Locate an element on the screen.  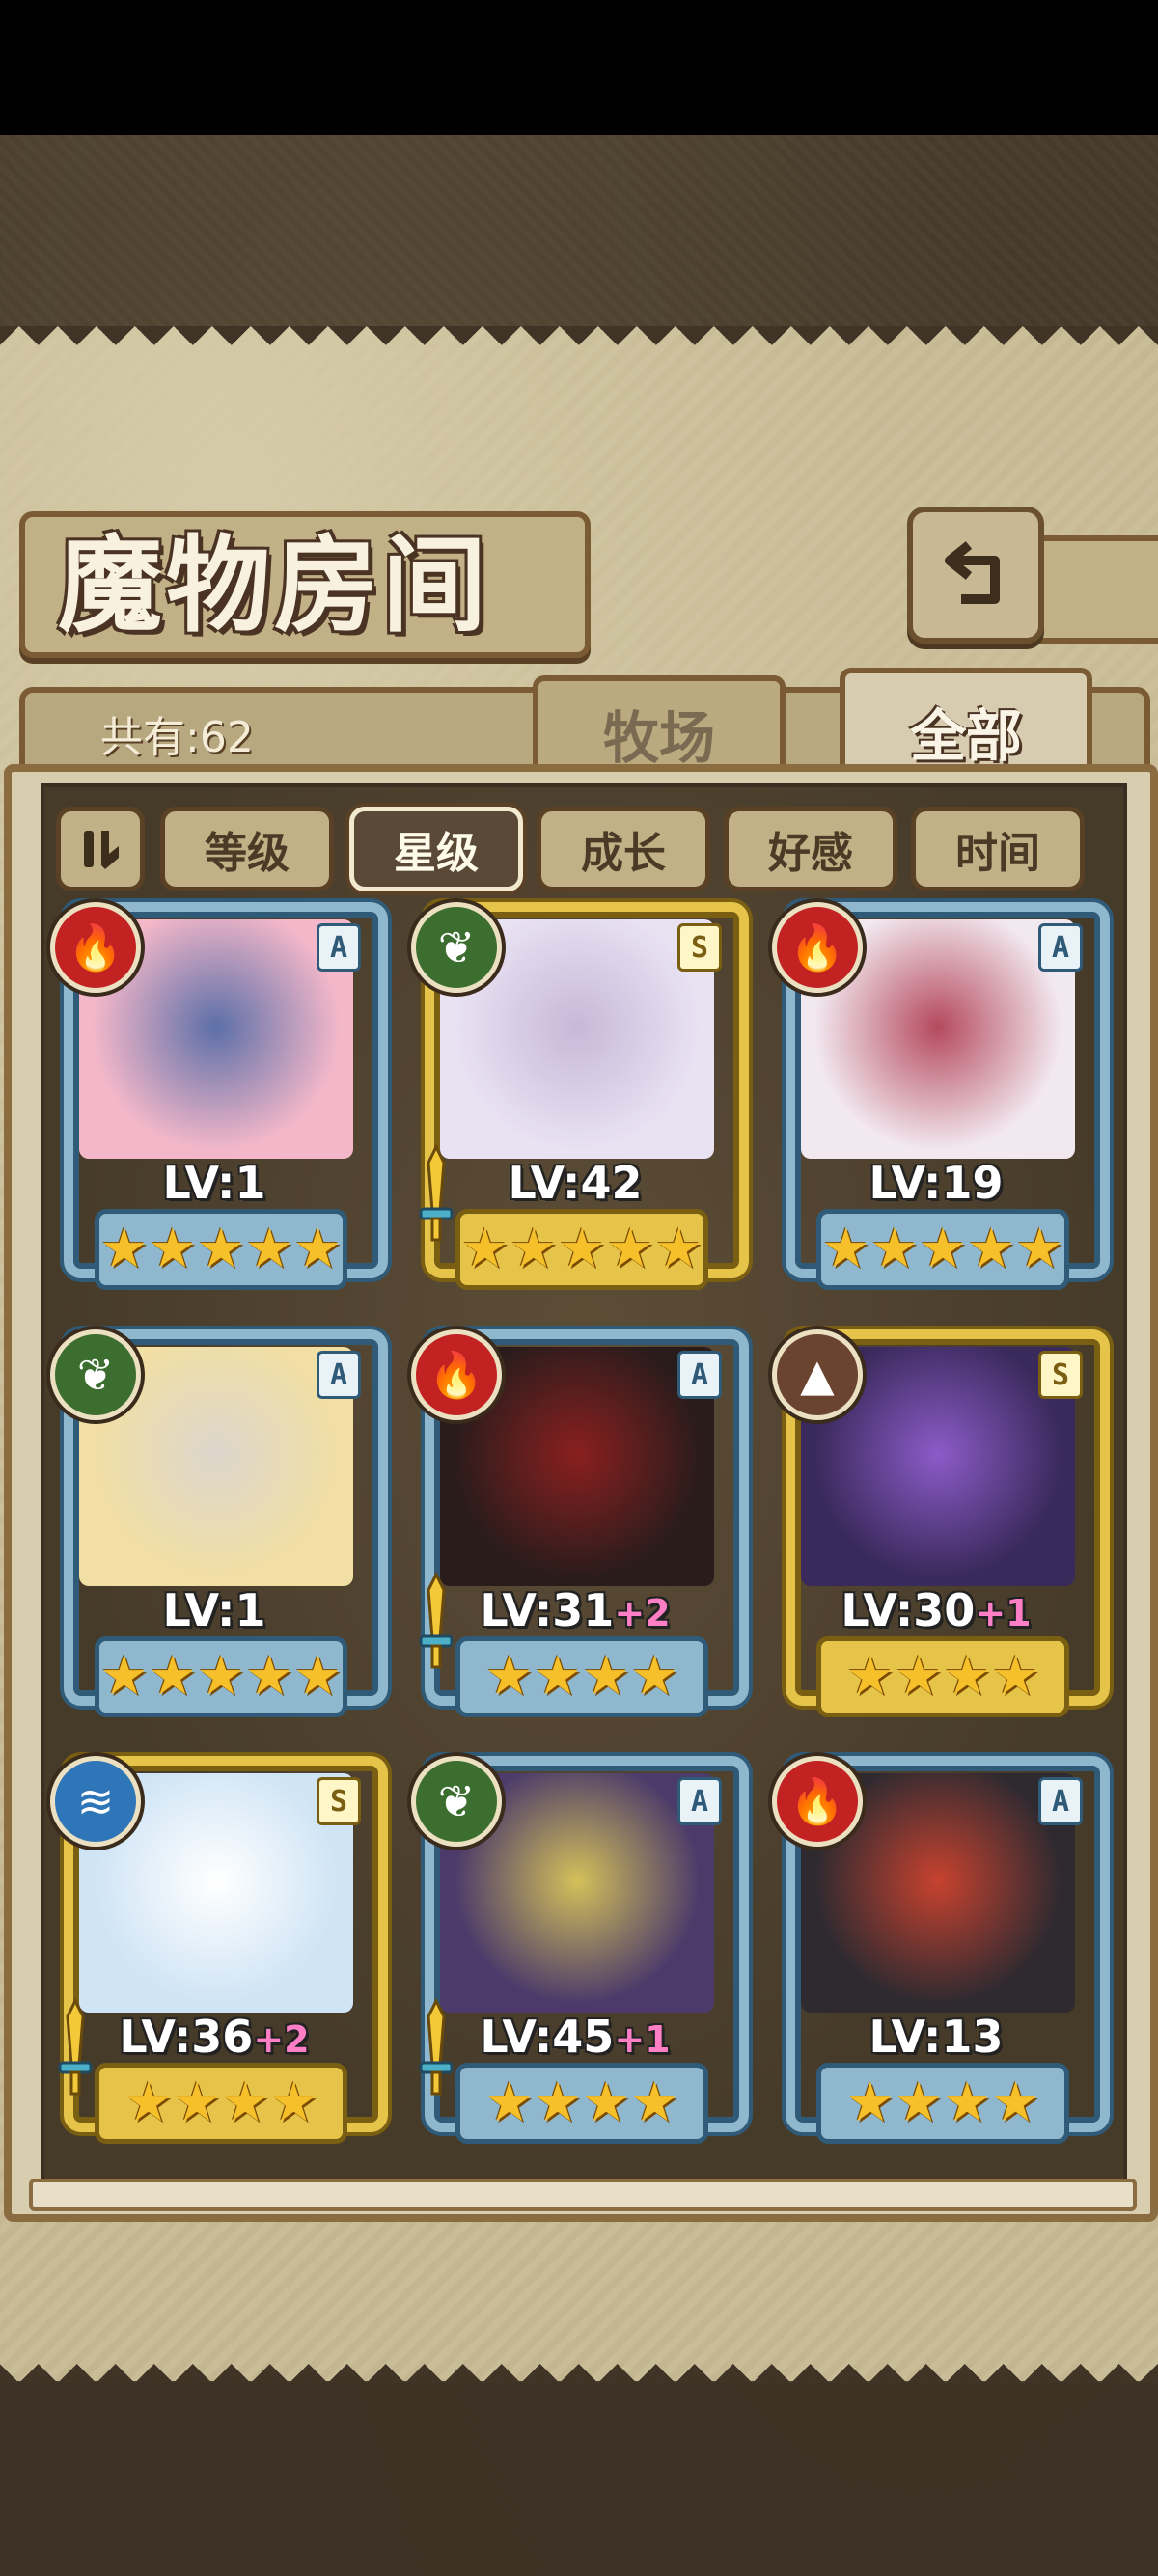
sort-button-growth: 成长 is located at coordinates (623, 849).